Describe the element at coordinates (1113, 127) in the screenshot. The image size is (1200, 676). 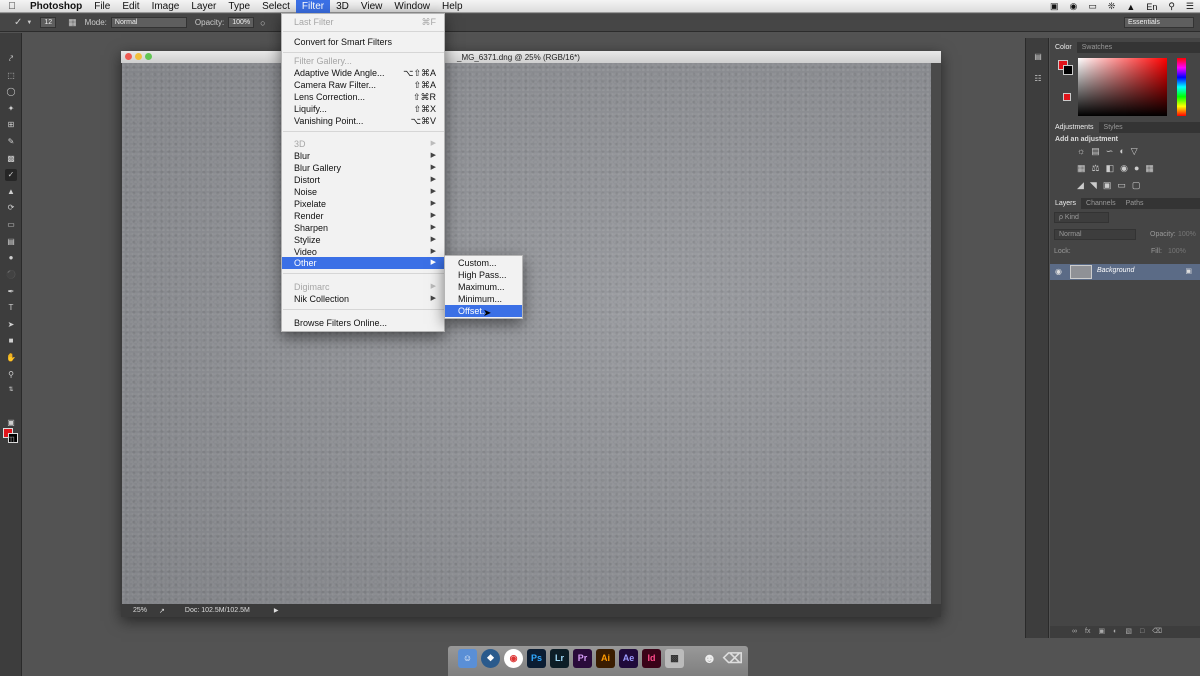
I see `tab-styles: Styles` at that location.